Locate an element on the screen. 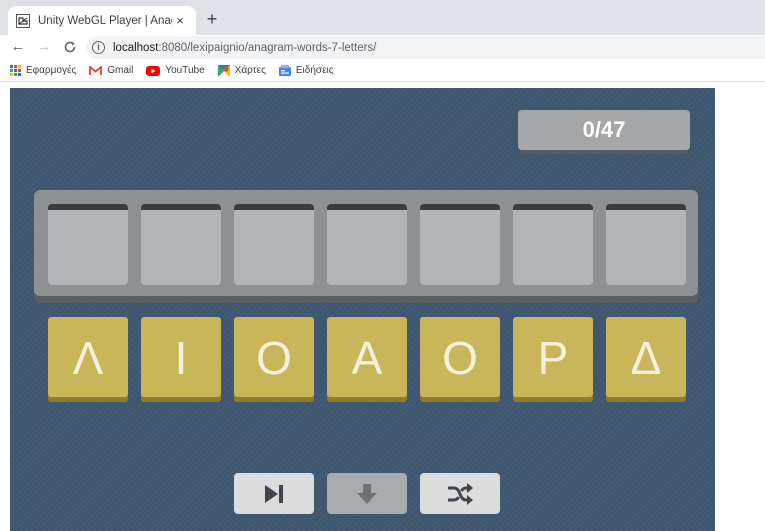 Image resolution: width=765 pixels, height=531 pixels. url-host: localhost is located at coordinates (136, 47).